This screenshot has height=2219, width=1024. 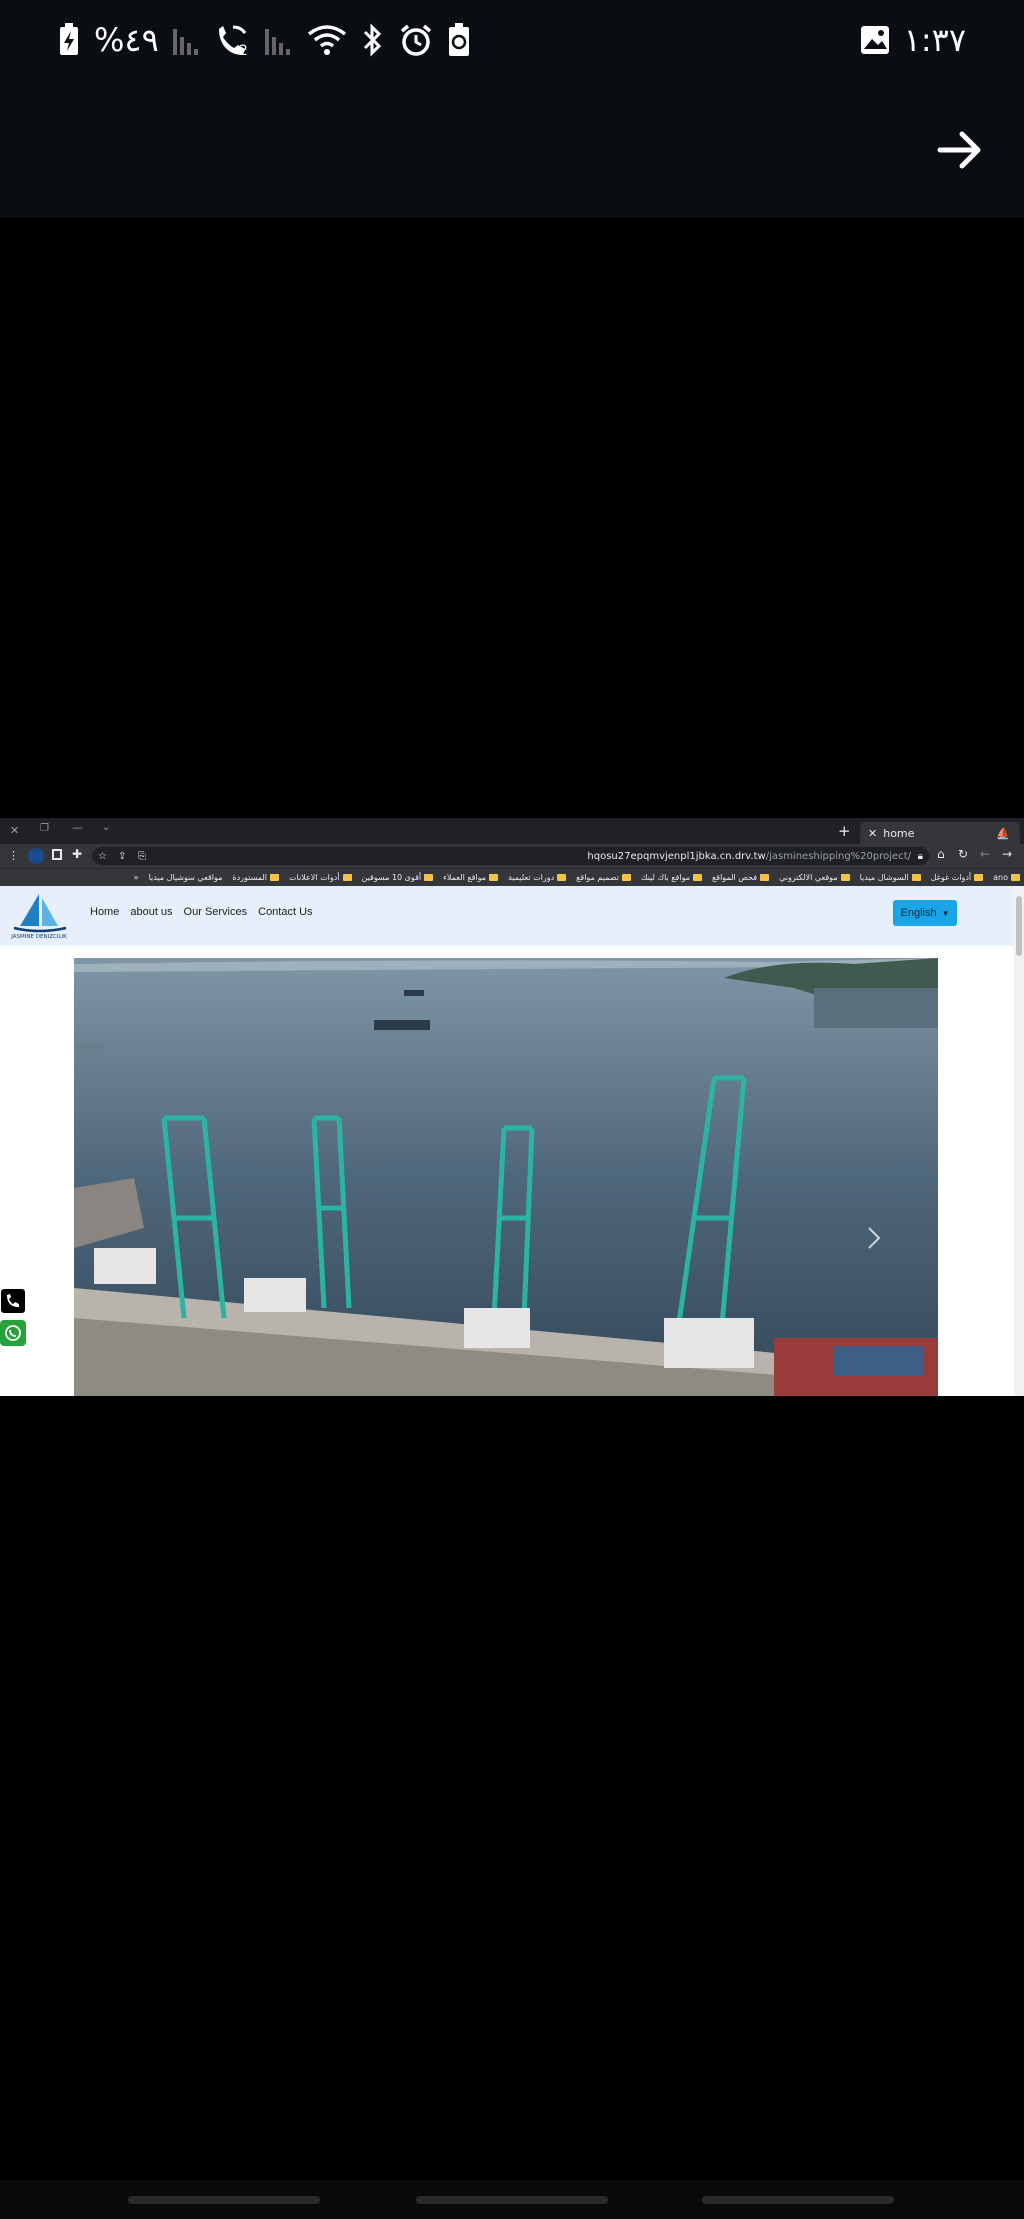 What do you see at coordinates (934, 40) in the screenshot?
I see `clock: ١:٣٧` at bounding box center [934, 40].